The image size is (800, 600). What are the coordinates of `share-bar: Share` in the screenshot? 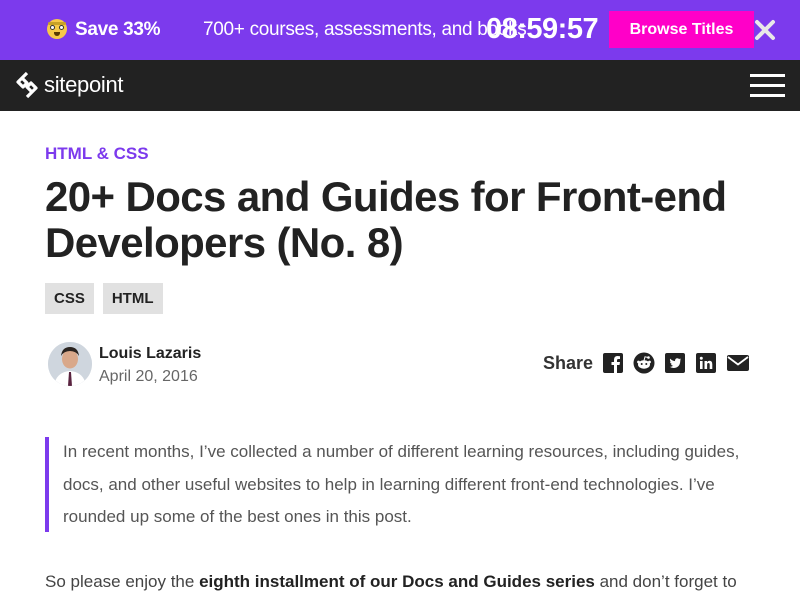 It's located at (646, 363).